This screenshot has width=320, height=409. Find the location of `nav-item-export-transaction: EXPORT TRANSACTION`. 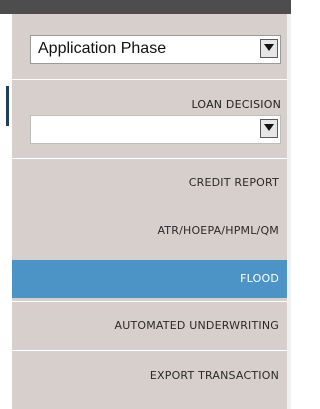

nav-item-export-transaction: EXPORT TRANSACTION is located at coordinates (149, 376).